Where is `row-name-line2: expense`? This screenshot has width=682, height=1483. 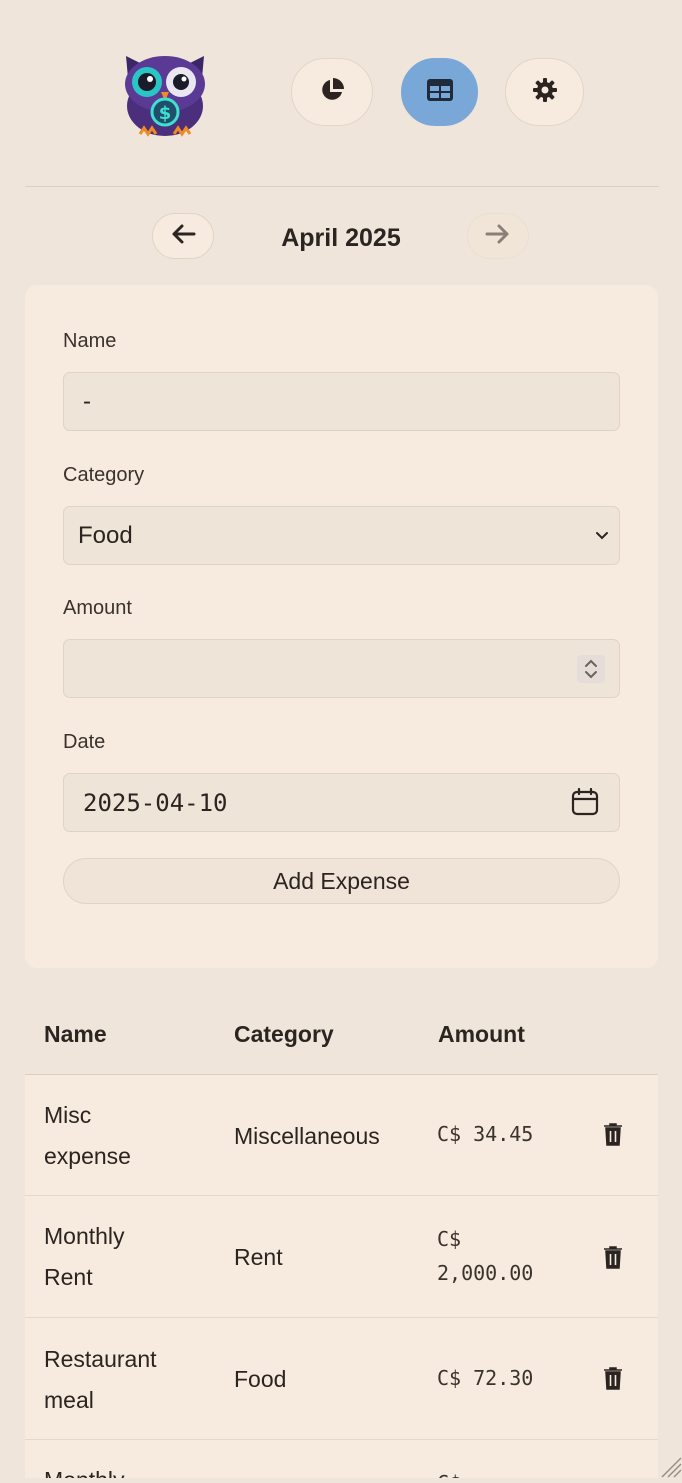
row-name-line2: expense is located at coordinates (87, 1156).